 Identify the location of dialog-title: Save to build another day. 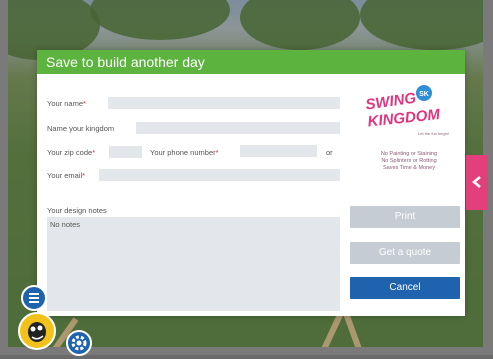
(251, 62).